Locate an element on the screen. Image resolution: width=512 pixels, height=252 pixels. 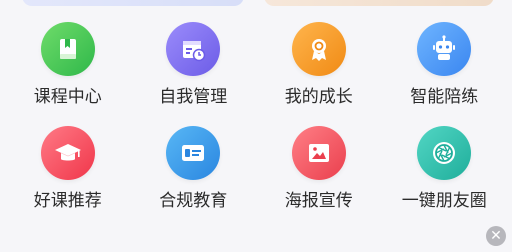
menu-item-label: 一键朋友圈 is located at coordinates (444, 201).